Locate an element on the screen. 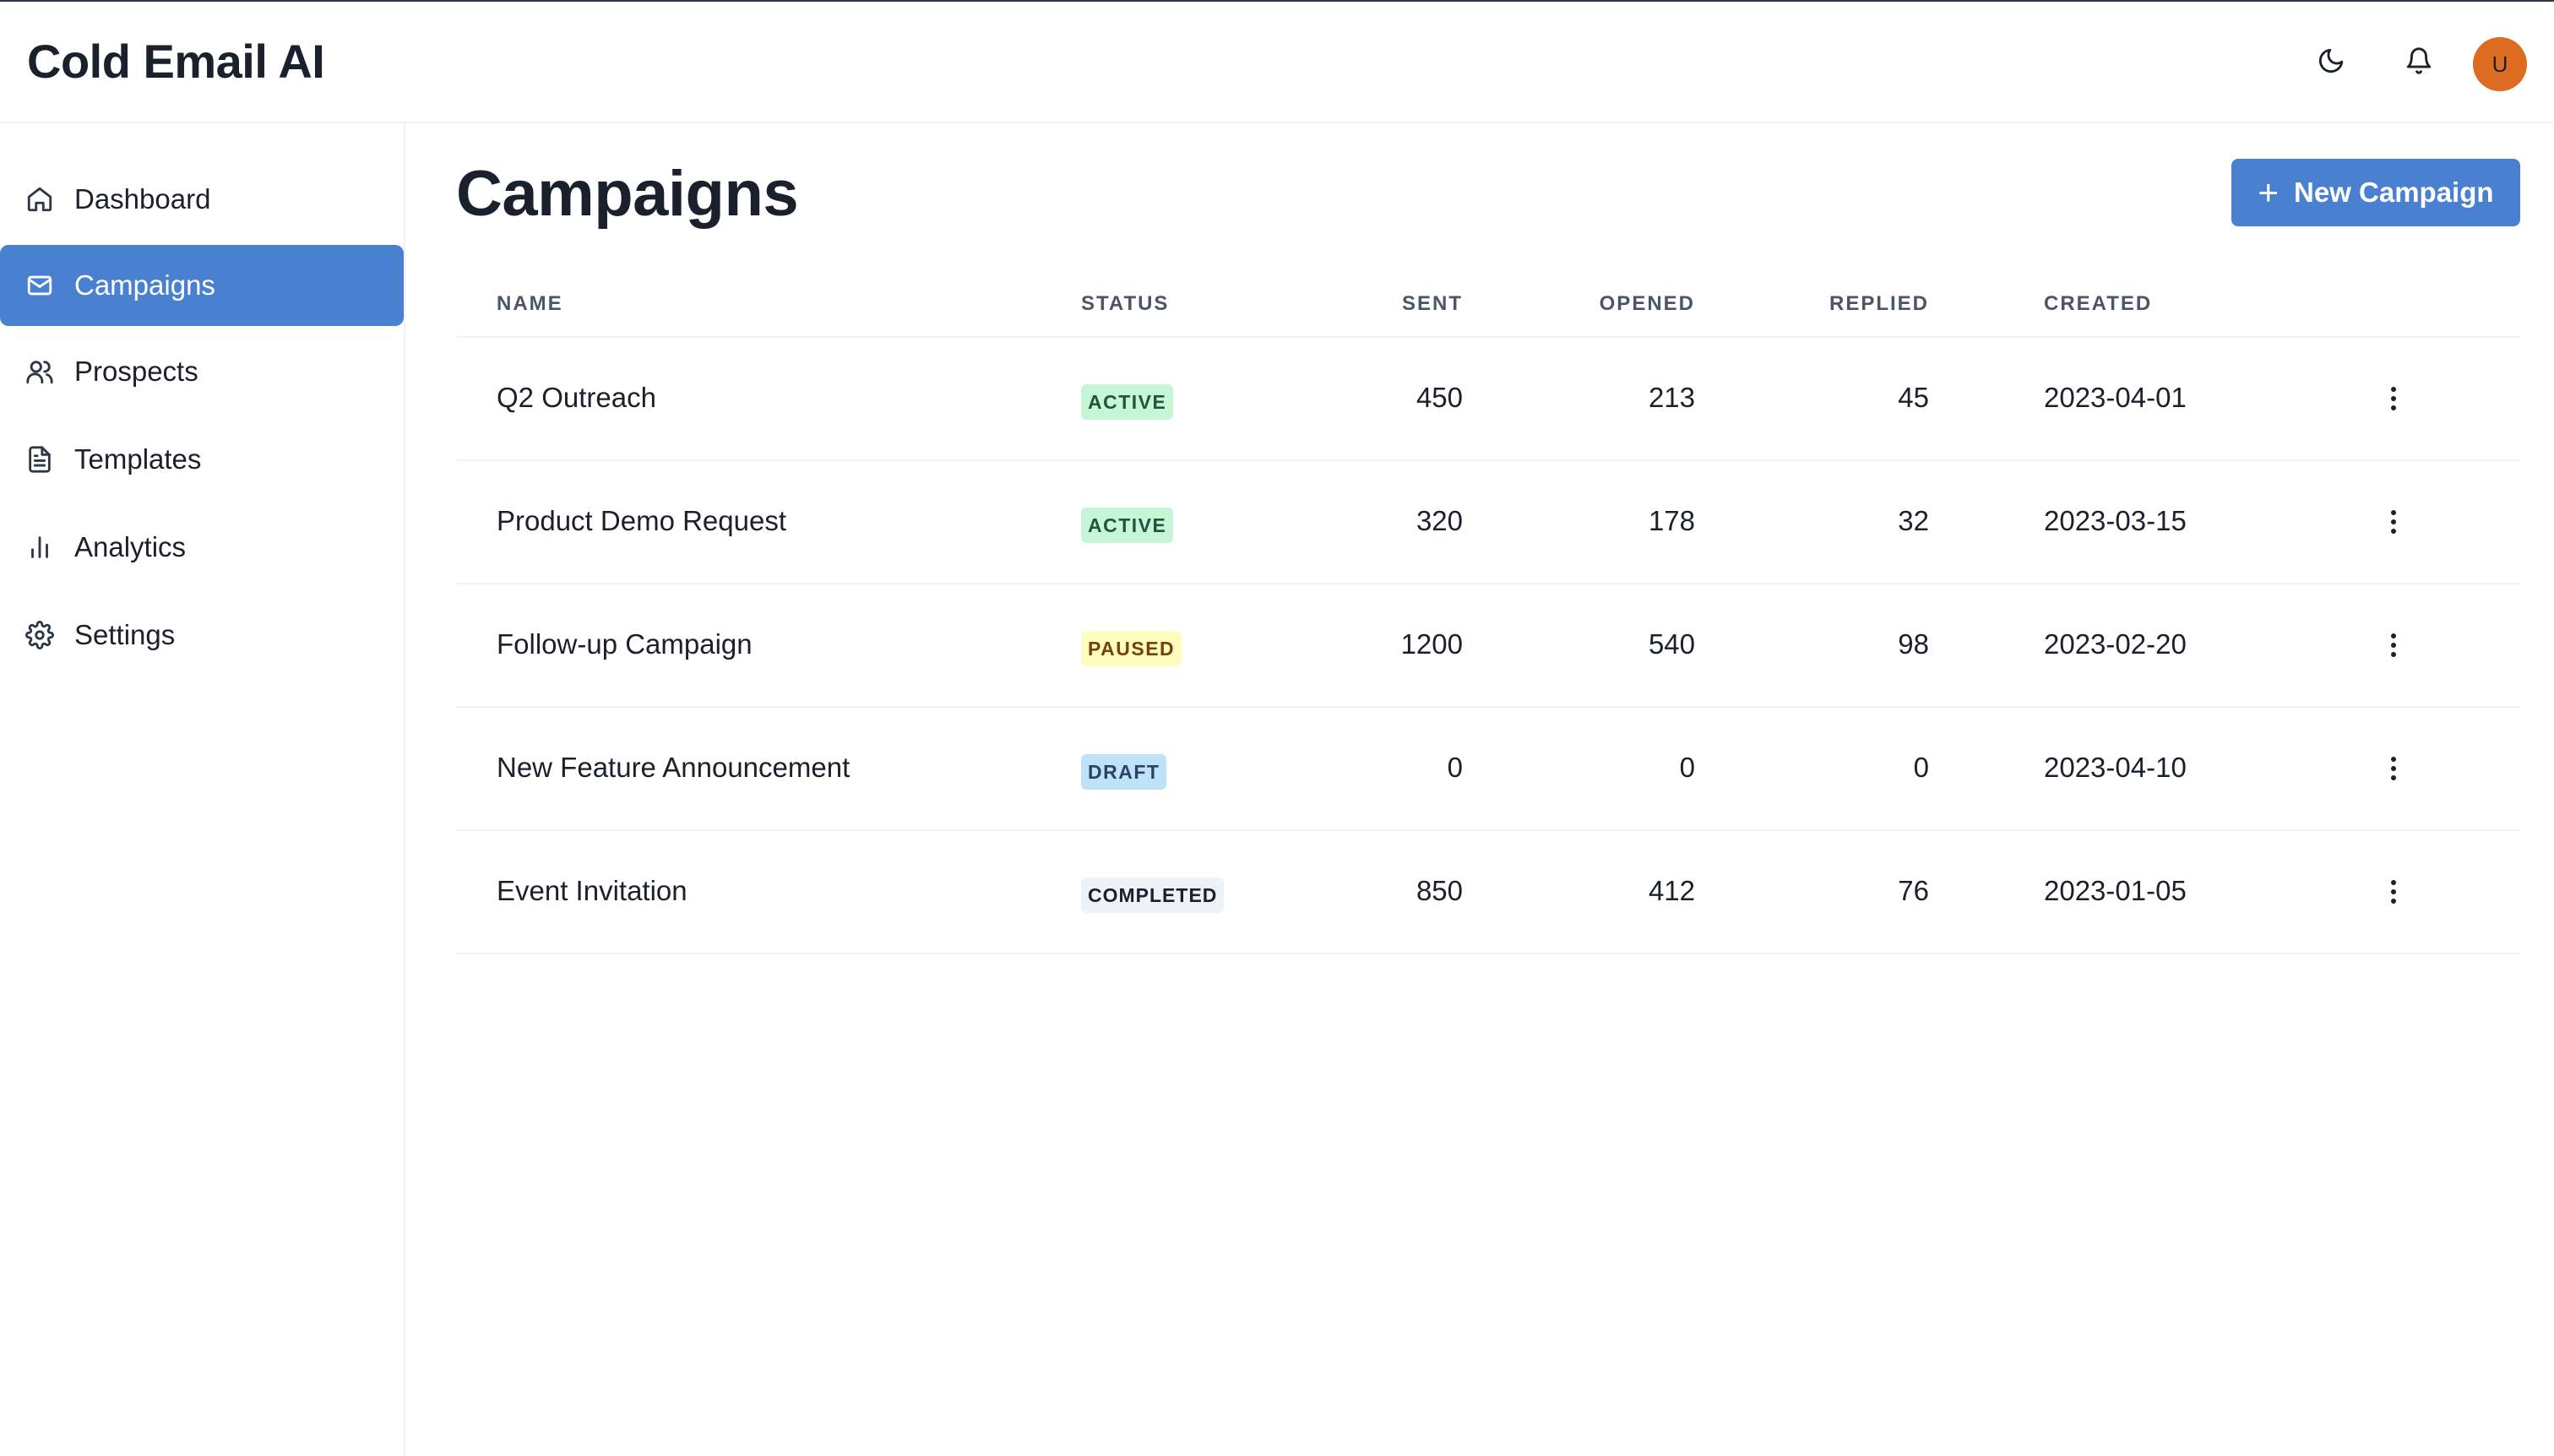 The width and height of the screenshot is (2554, 1456). mail-icon is located at coordinates (39, 285).